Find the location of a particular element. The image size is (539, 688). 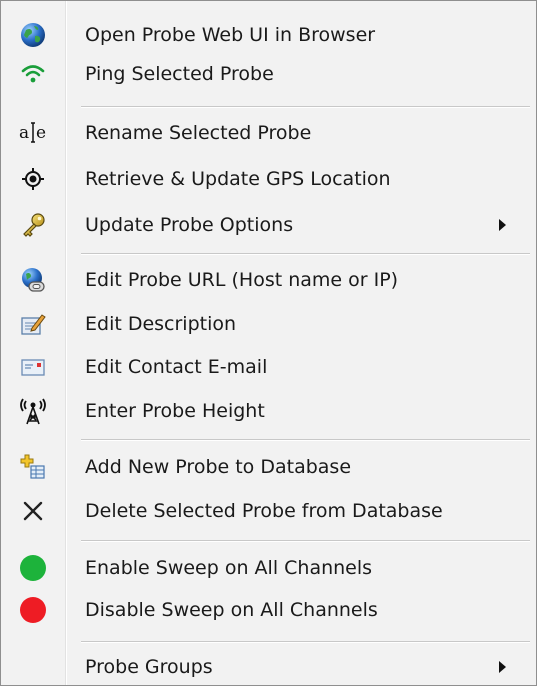

add-database-icon is located at coordinates (33, 467).